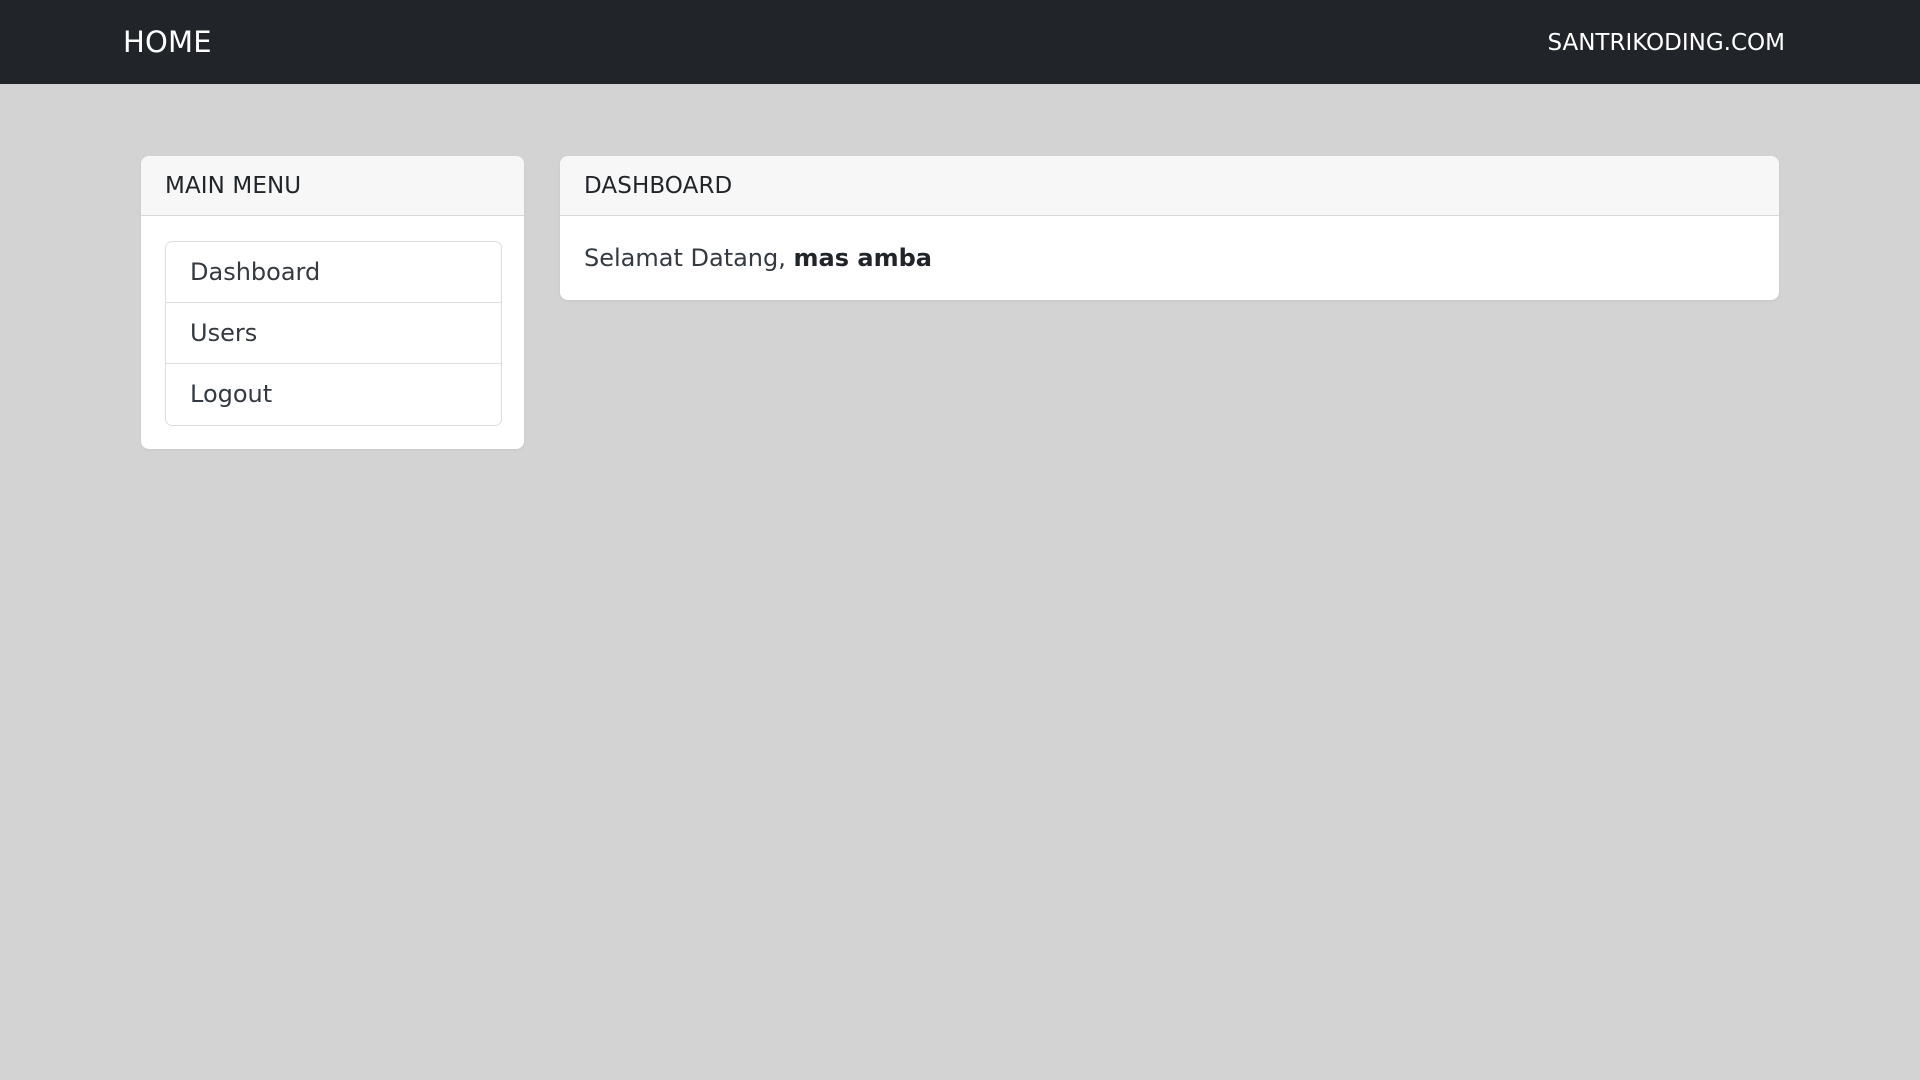  What do you see at coordinates (224, 333) in the screenshot?
I see `sidebar-item-label: Users` at bounding box center [224, 333].